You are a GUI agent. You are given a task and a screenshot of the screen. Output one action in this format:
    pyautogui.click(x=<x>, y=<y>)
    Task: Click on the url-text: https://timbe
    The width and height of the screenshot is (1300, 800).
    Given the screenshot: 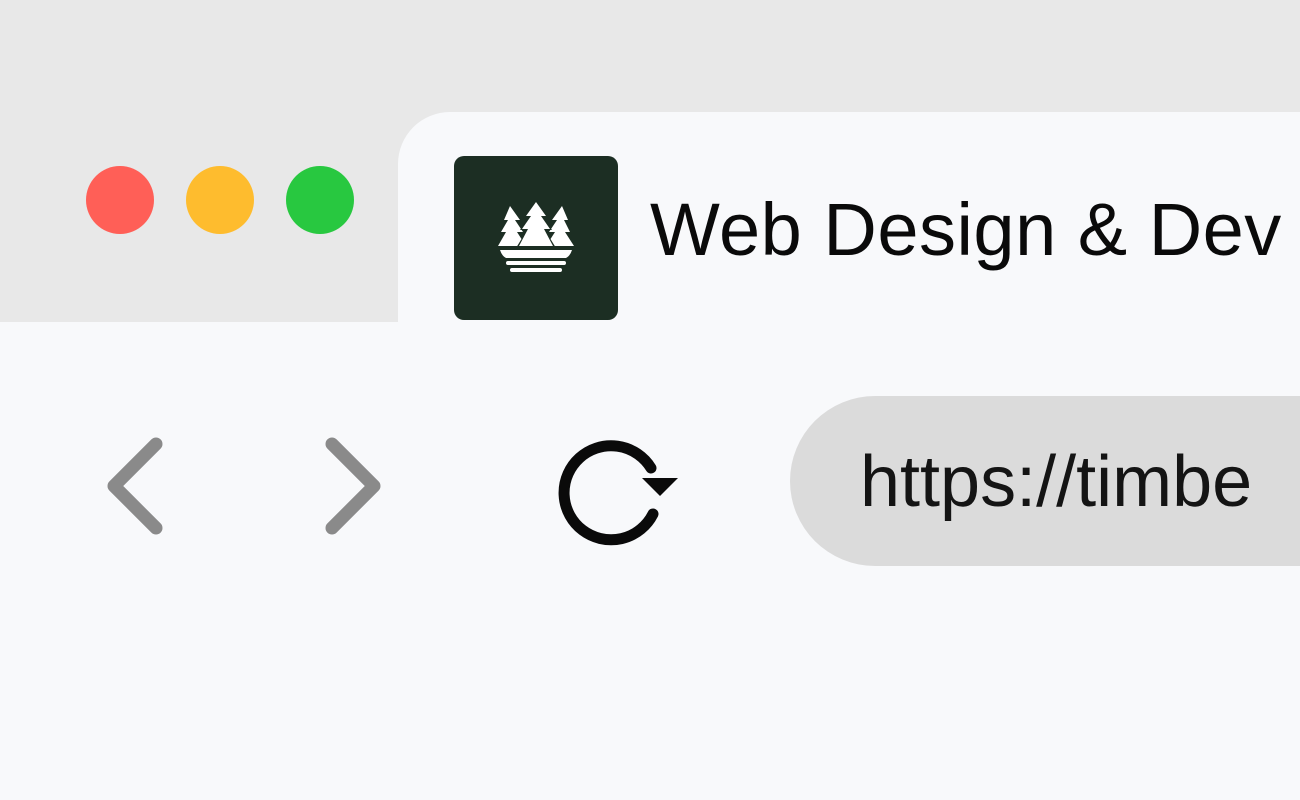 What is the action you would take?
    pyautogui.click(x=1056, y=482)
    